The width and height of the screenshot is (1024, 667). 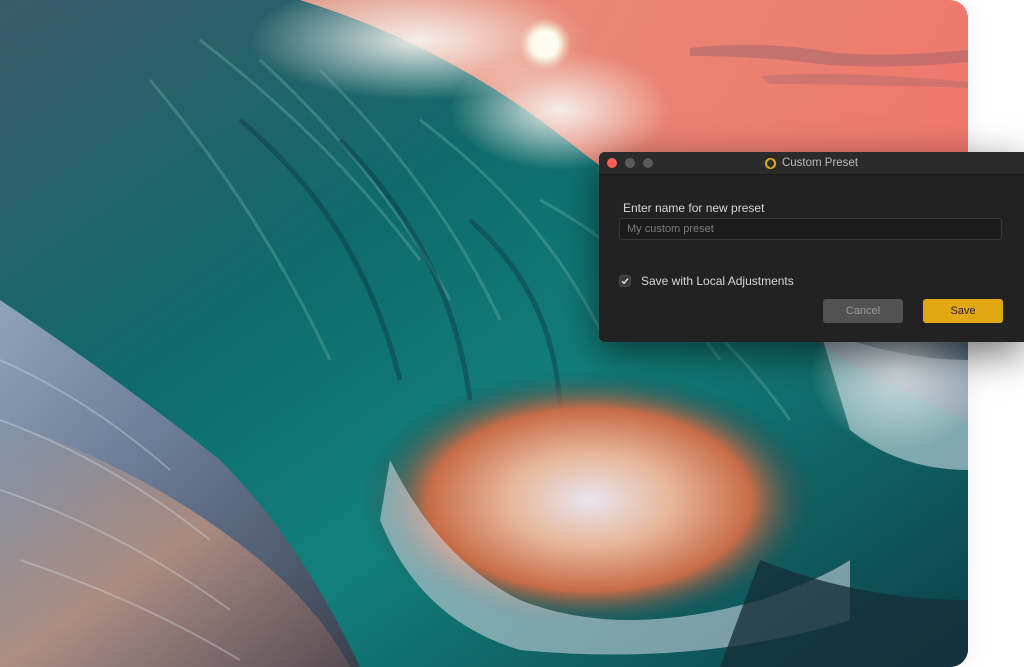 I want to click on preset-name-input, so click(x=810, y=229).